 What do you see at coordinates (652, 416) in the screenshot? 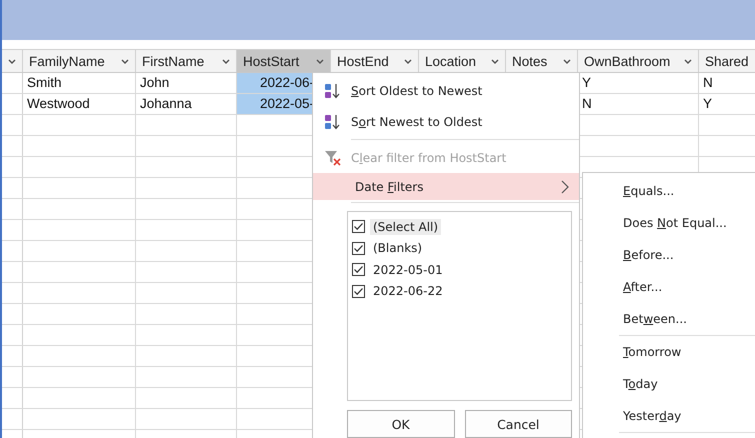
I see `menu-item: Yesterday` at bounding box center [652, 416].